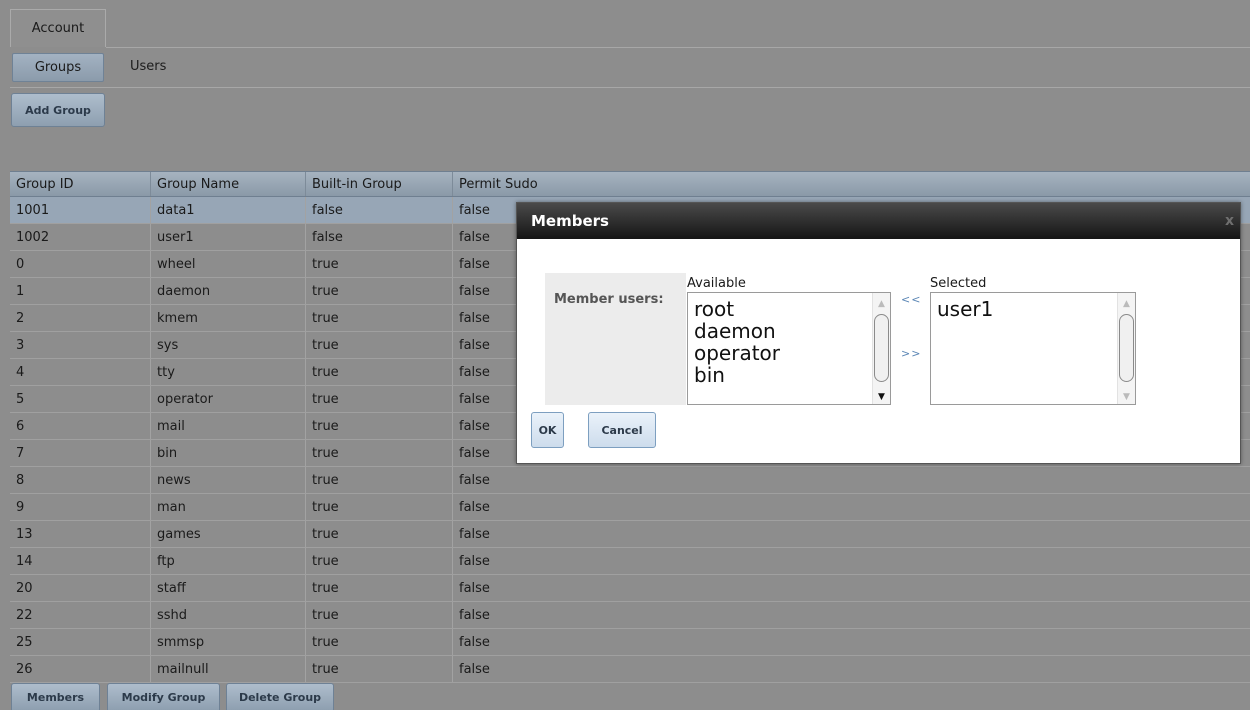 This screenshot has width=1250, height=710. I want to click on available-list-item: operator, so click(789, 353).